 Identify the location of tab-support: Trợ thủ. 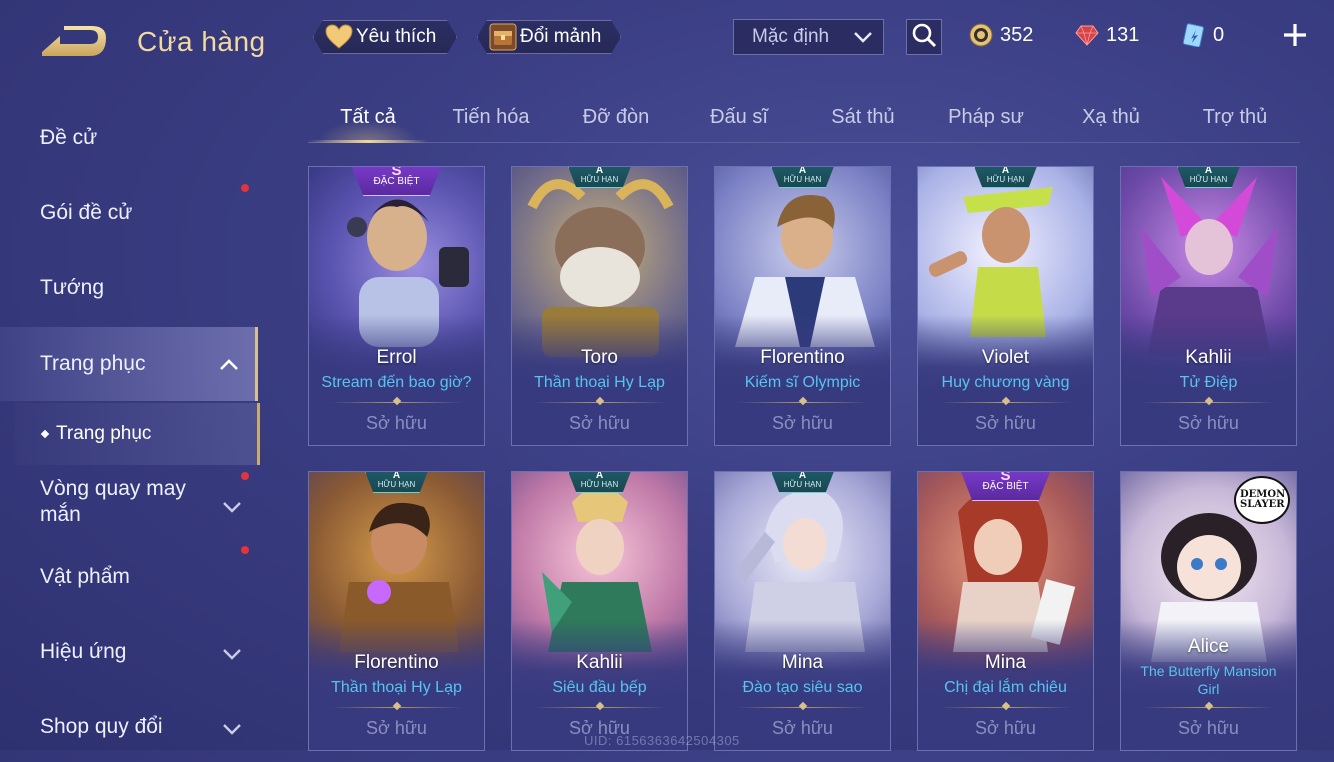
(1235, 117).